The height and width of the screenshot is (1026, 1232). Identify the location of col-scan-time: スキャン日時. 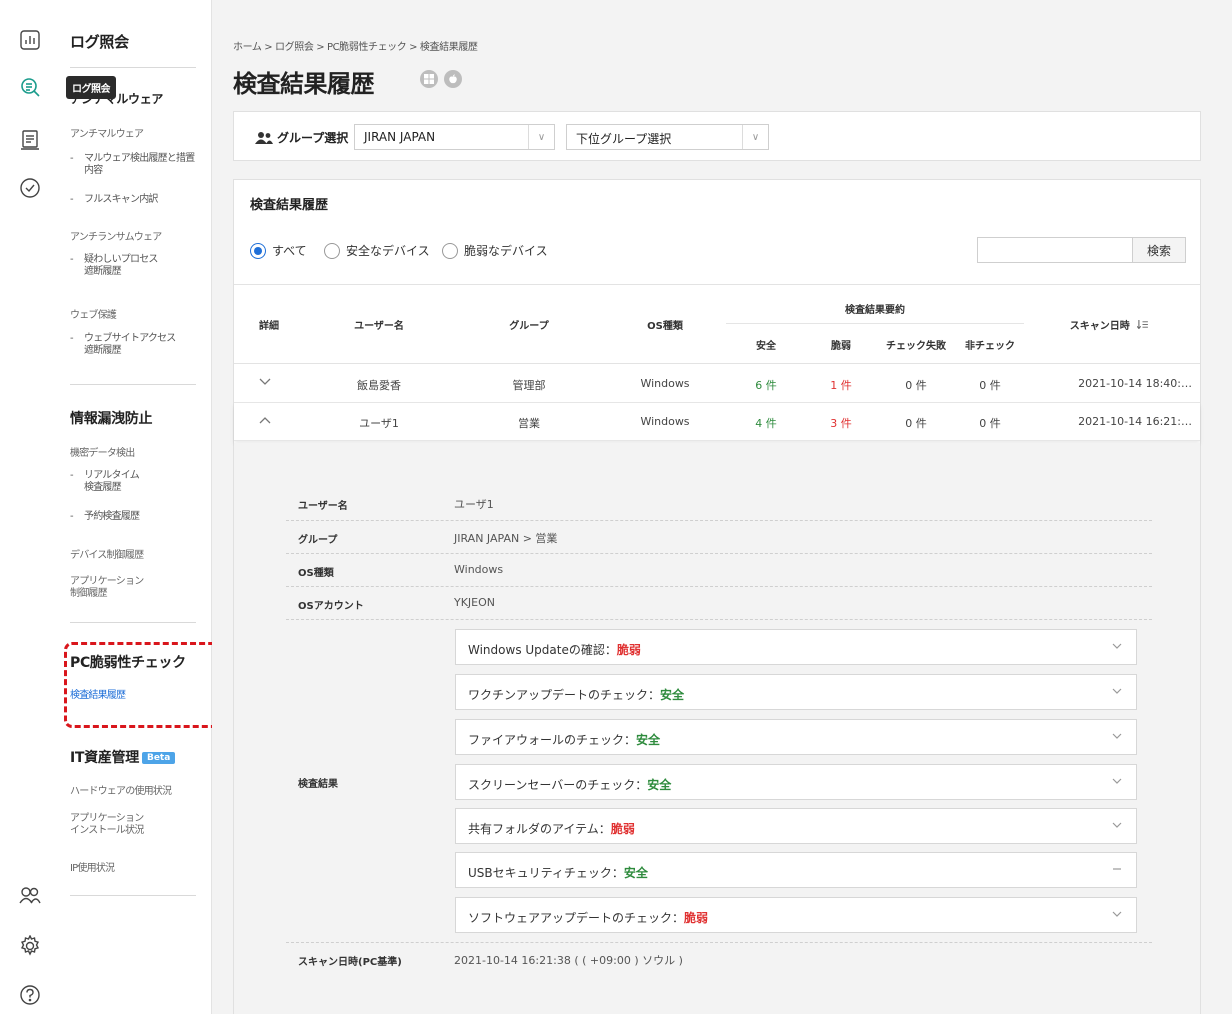
(1109, 324).